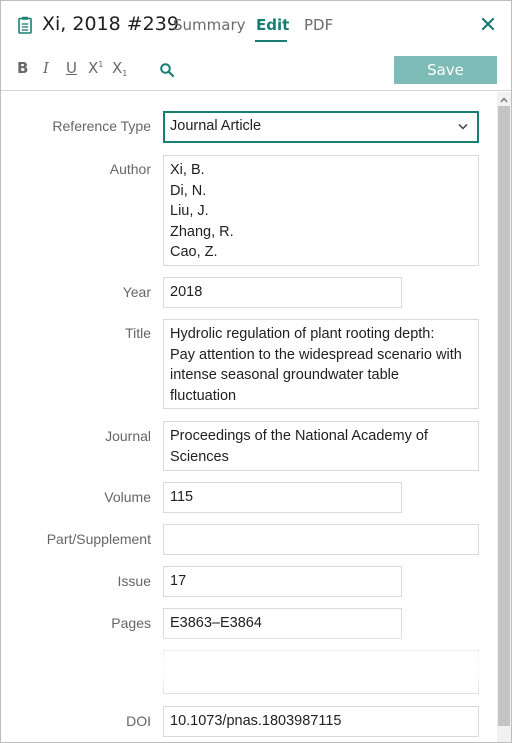  Describe the element at coordinates (321, 672) in the screenshot. I see `hidden-field` at that location.